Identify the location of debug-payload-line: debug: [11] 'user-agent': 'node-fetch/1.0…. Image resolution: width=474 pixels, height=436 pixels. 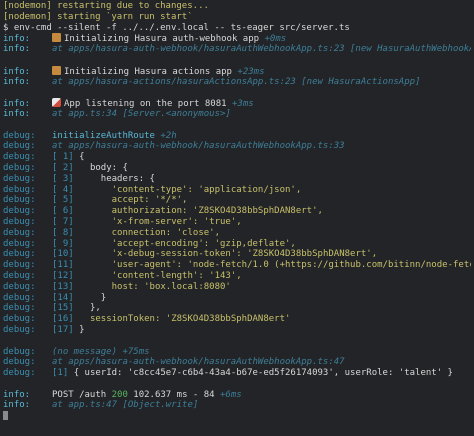
(237, 265).